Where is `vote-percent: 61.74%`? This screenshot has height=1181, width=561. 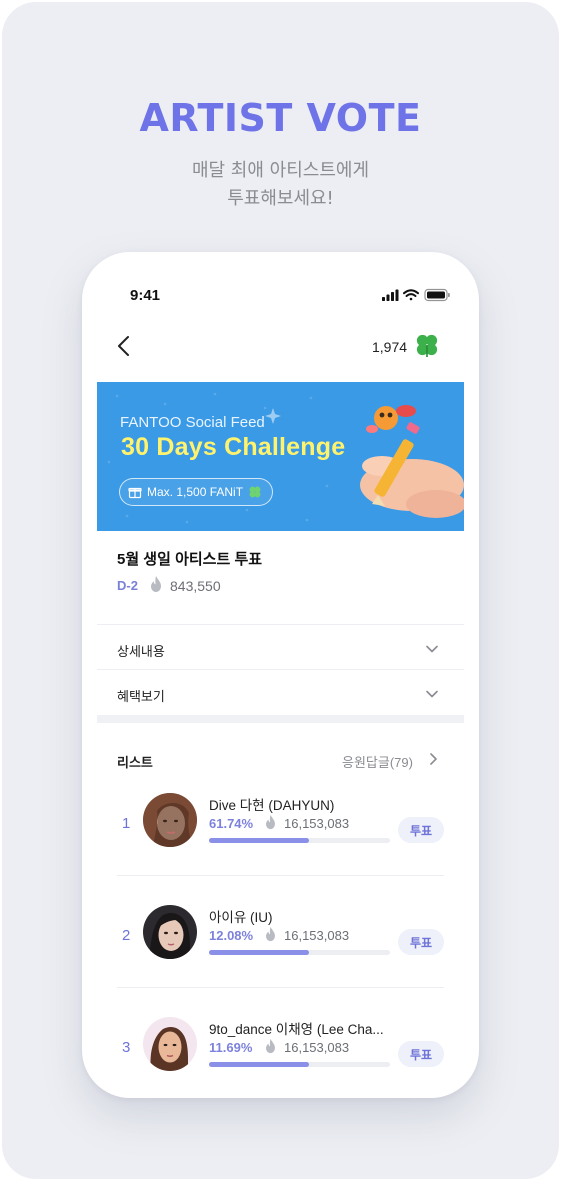 vote-percent: 61.74% is located at coordinates (231, 823).